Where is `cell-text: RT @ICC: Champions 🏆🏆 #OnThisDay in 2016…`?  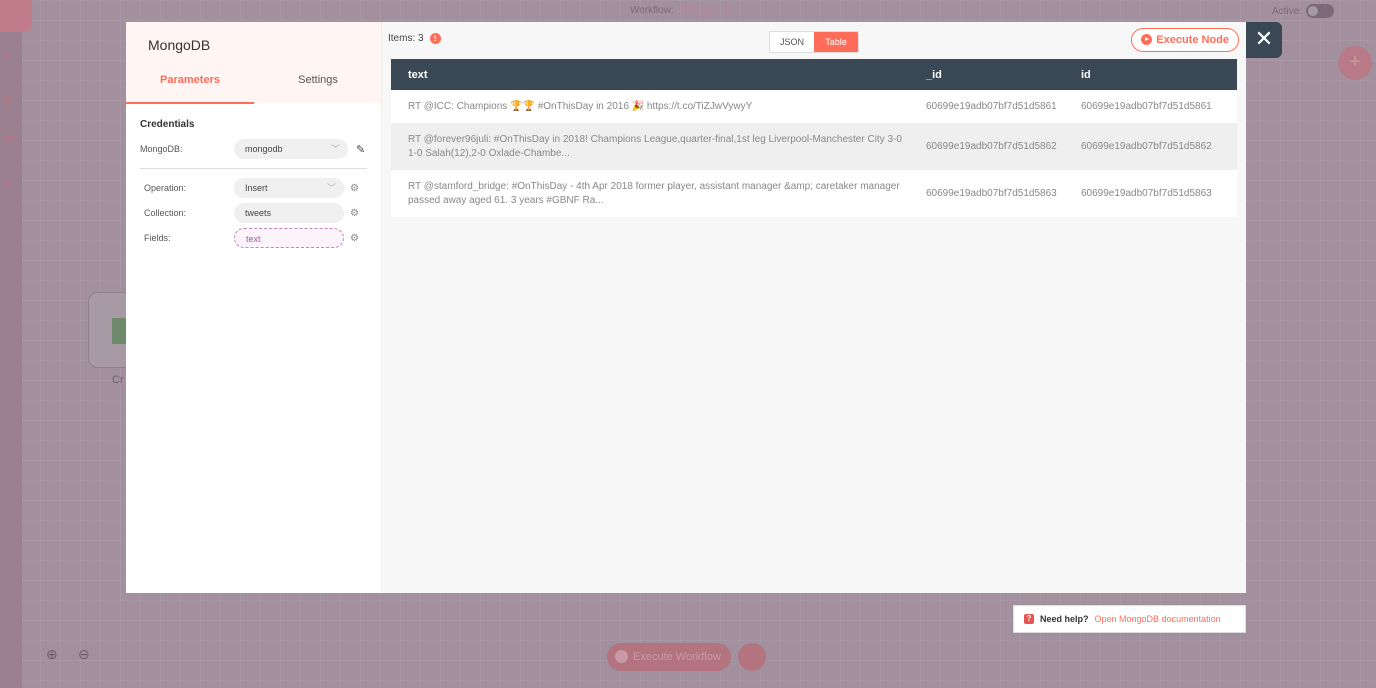
cell-text: RT @ICC: Champions 🏆🏆 #OnThisDay in 2016… is located at coordinates (650, 106).